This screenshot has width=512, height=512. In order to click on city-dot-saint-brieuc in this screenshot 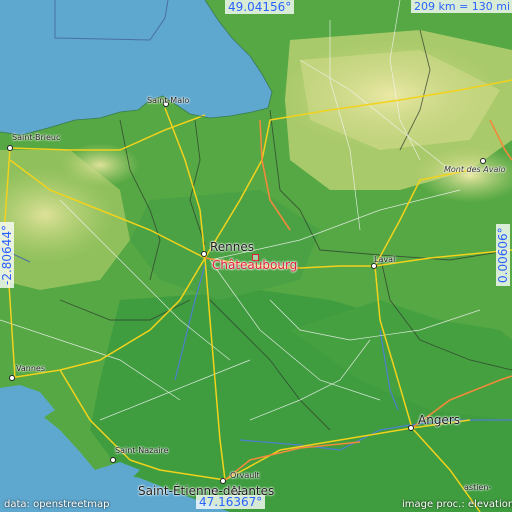, I will do `click(10, 148)`.